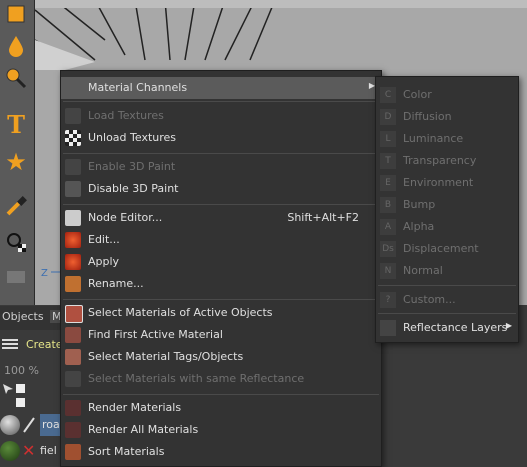 Image resolution: width=527 pixels, height=467 pixels. I want to click on panel-tabs: Objects M, so click(32, 318).